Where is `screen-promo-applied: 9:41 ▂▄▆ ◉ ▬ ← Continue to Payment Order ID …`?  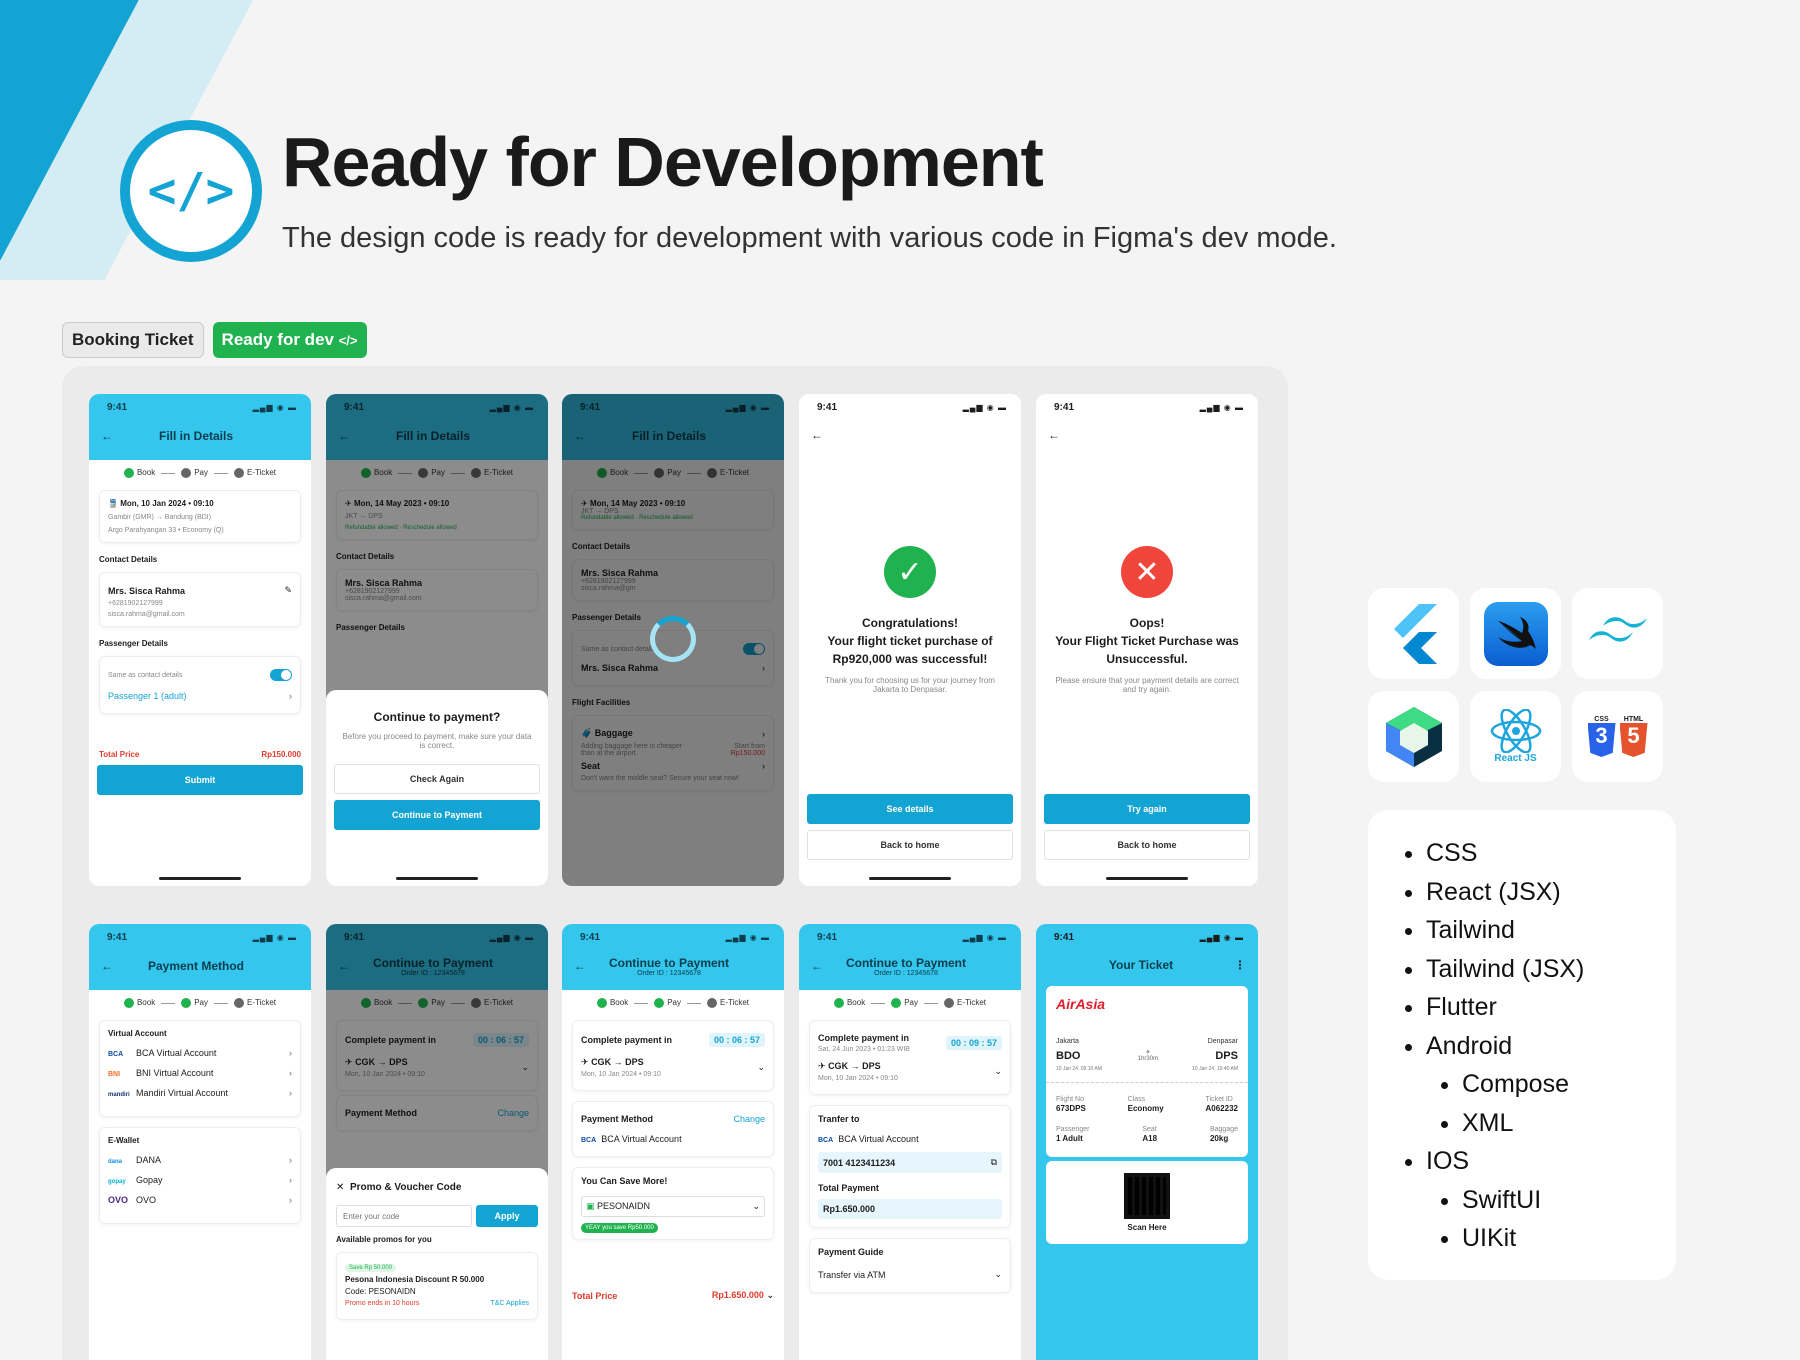 screen-promo-applied: 9:41 ▂▄▆ ◉ ▬ ← Continue to Payment Order ID … is located at coordinates (673, 1142).